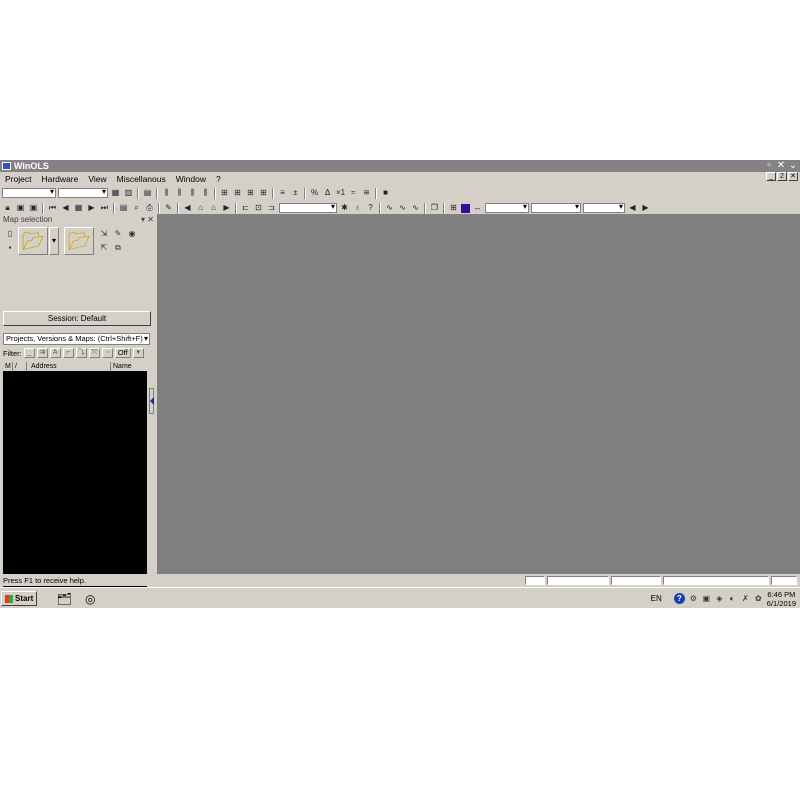 Image resolution: width=800 pixels, height=800 pixels. I want to click on next-icon: ▶, so click(91, 208).